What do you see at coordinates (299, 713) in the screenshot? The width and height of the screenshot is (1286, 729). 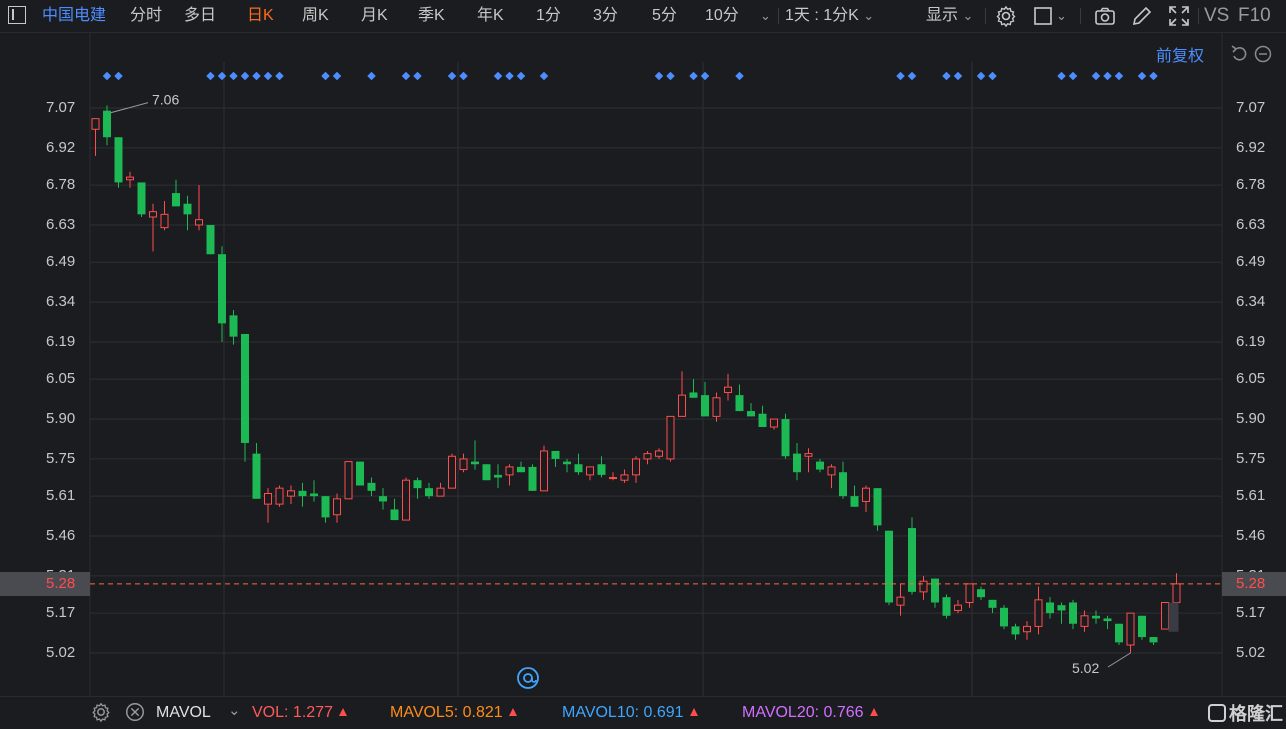 I see `vol-readout: VOL: 1.277` at bounding box center [299, 713].